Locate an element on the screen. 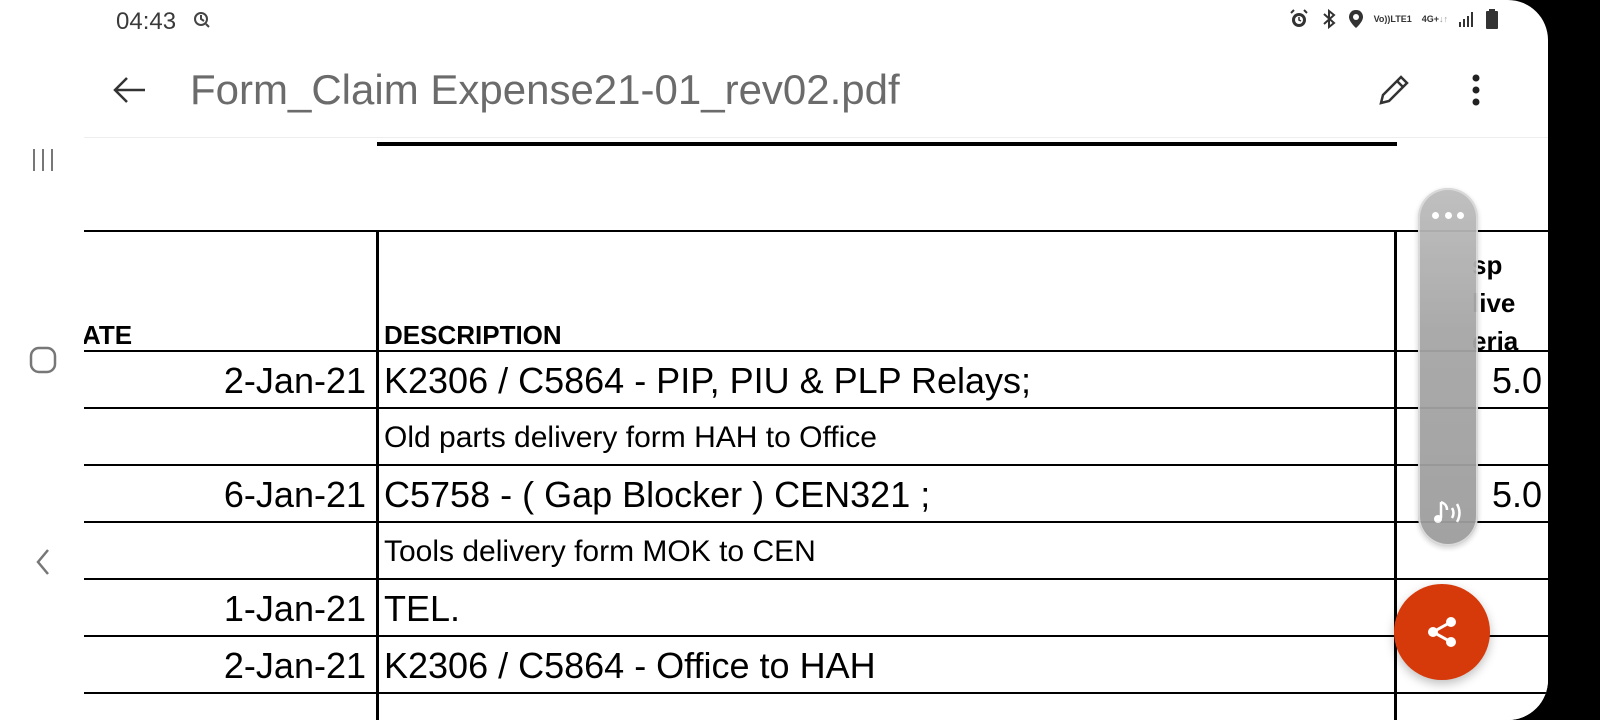  table-row: Old parts delivery form HAH to Office is located at coordinates (816, 437).